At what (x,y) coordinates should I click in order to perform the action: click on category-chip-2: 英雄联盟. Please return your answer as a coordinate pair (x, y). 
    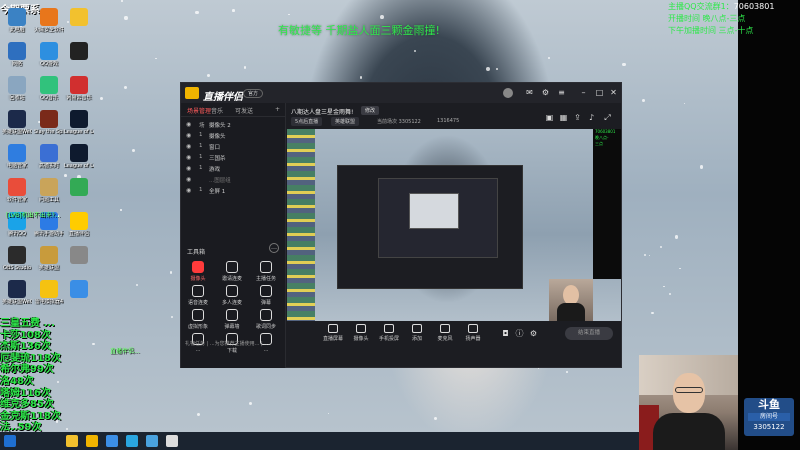
    Looking at the image, I should click on (345, 121).